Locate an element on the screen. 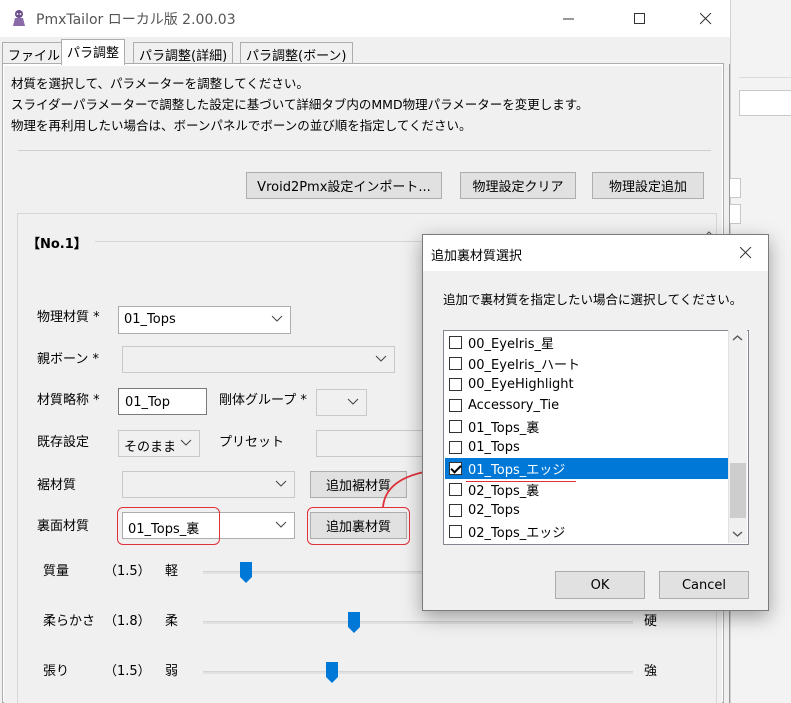 This screenshot has width=791, height=703. minimize-button is located at coordinates (569, 18).